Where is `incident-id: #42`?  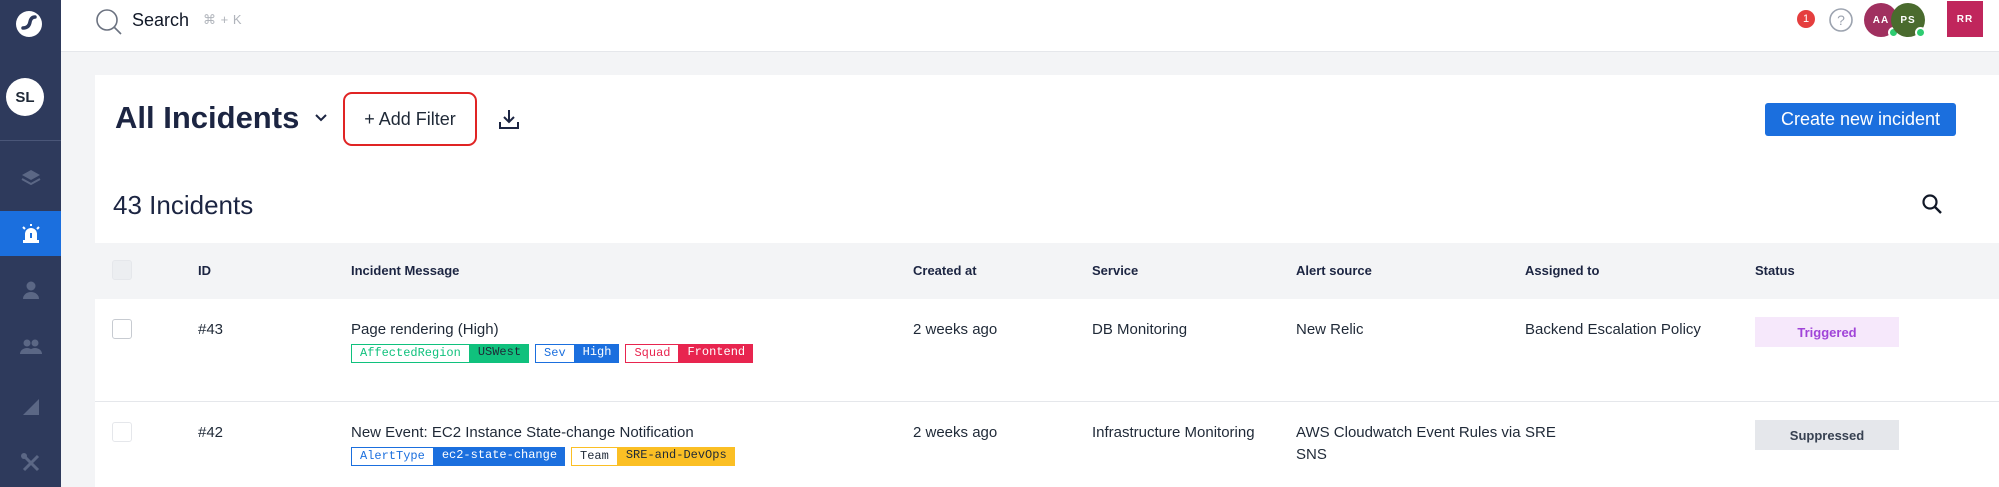
incident-id: #42 is located at coordinates (210, 433).